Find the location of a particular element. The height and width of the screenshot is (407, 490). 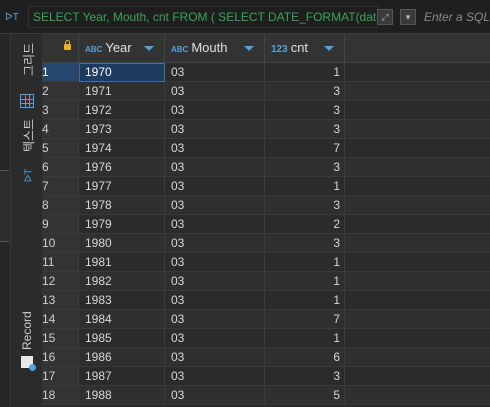

cell-year: 1976 is located at coordinates (122, 167).